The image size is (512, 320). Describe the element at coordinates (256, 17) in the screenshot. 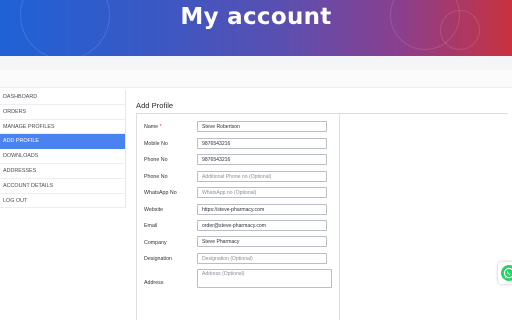

I see `page-title: My account` at that location.